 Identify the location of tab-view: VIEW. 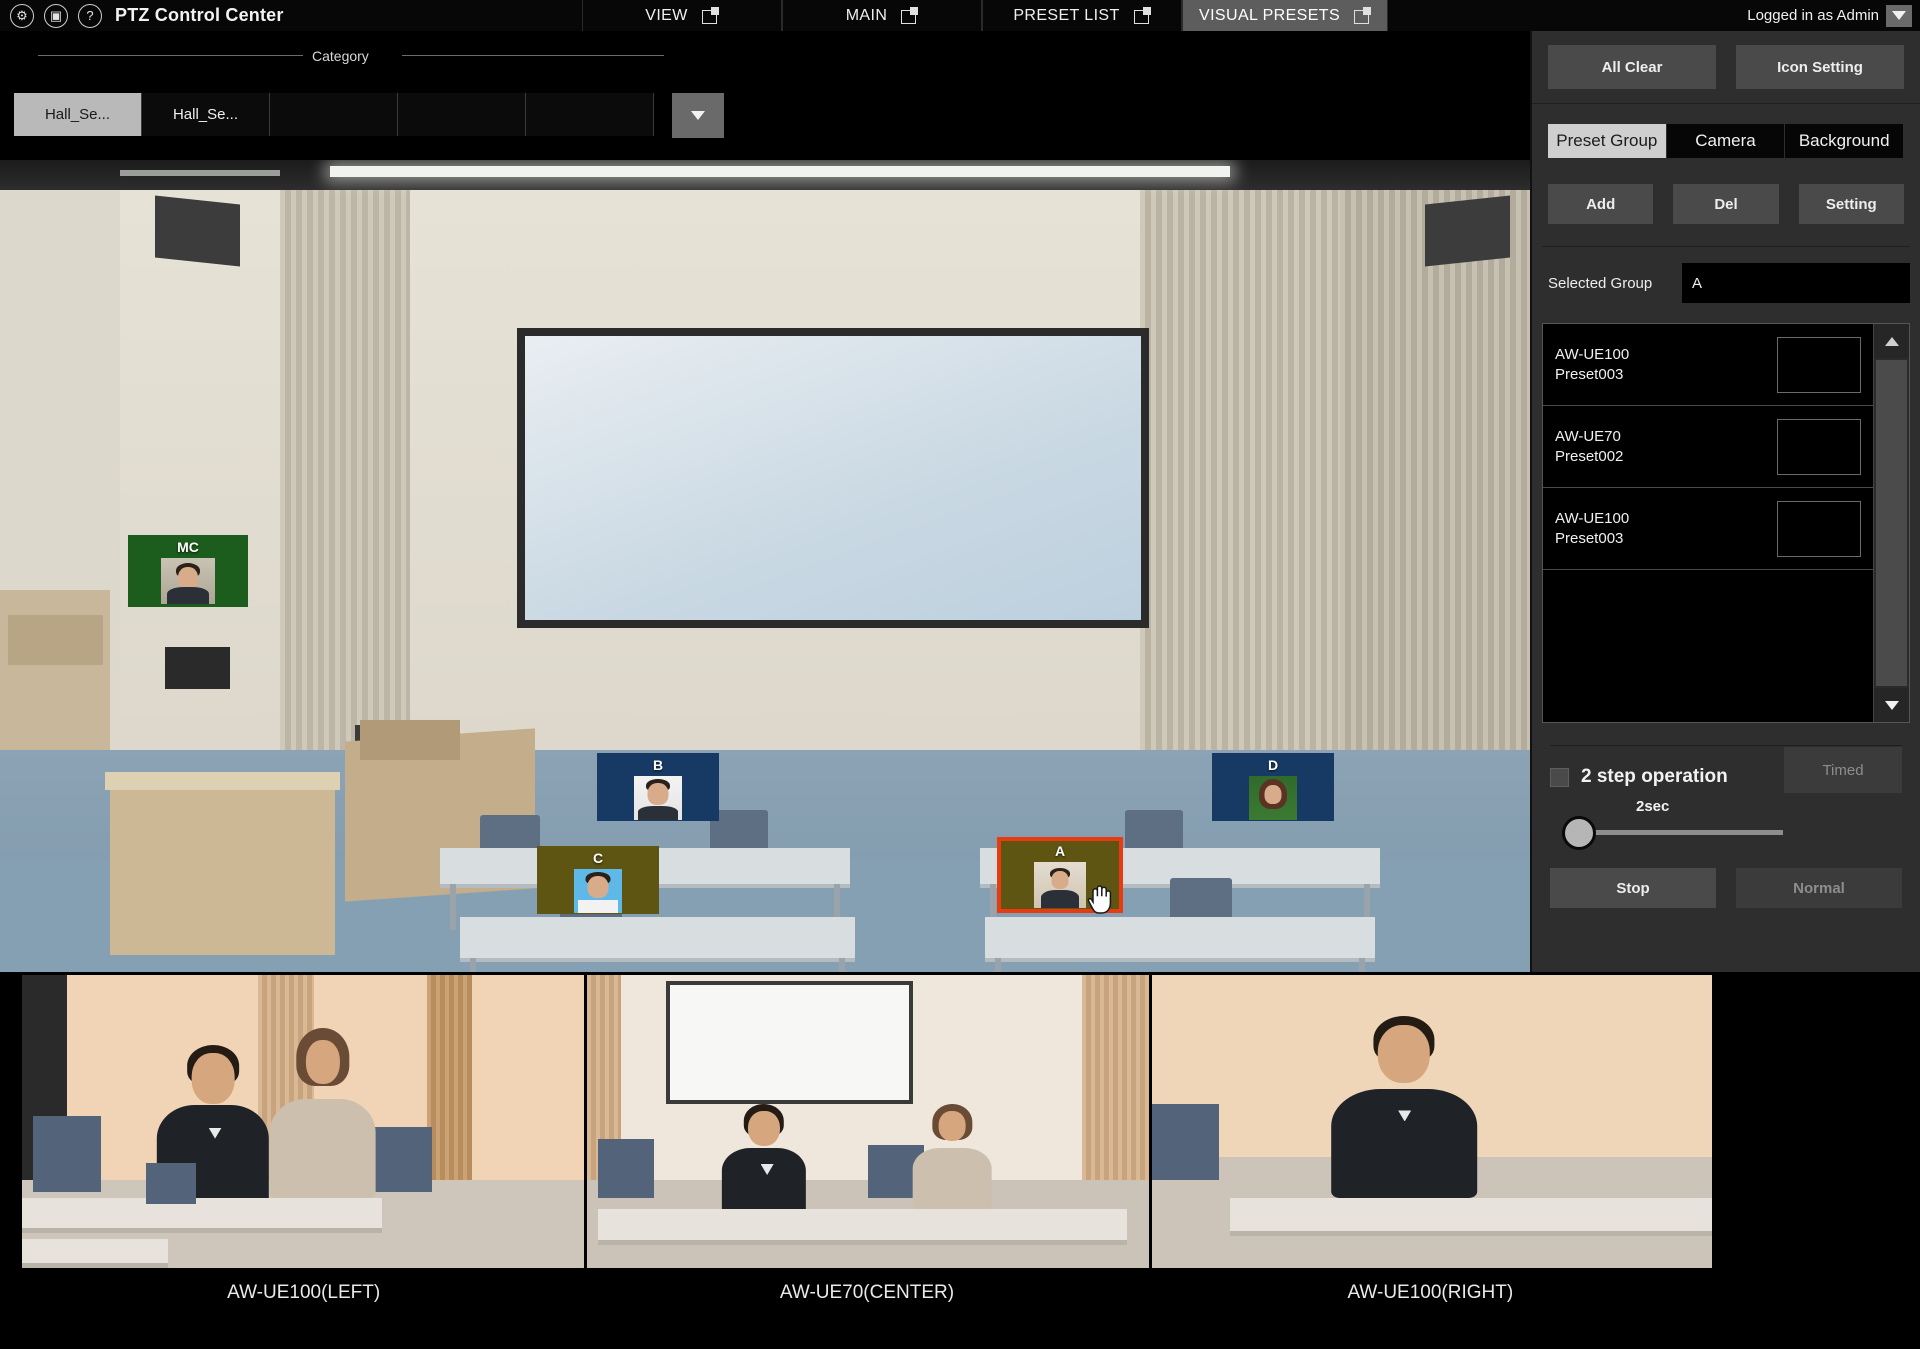
(682, 15).